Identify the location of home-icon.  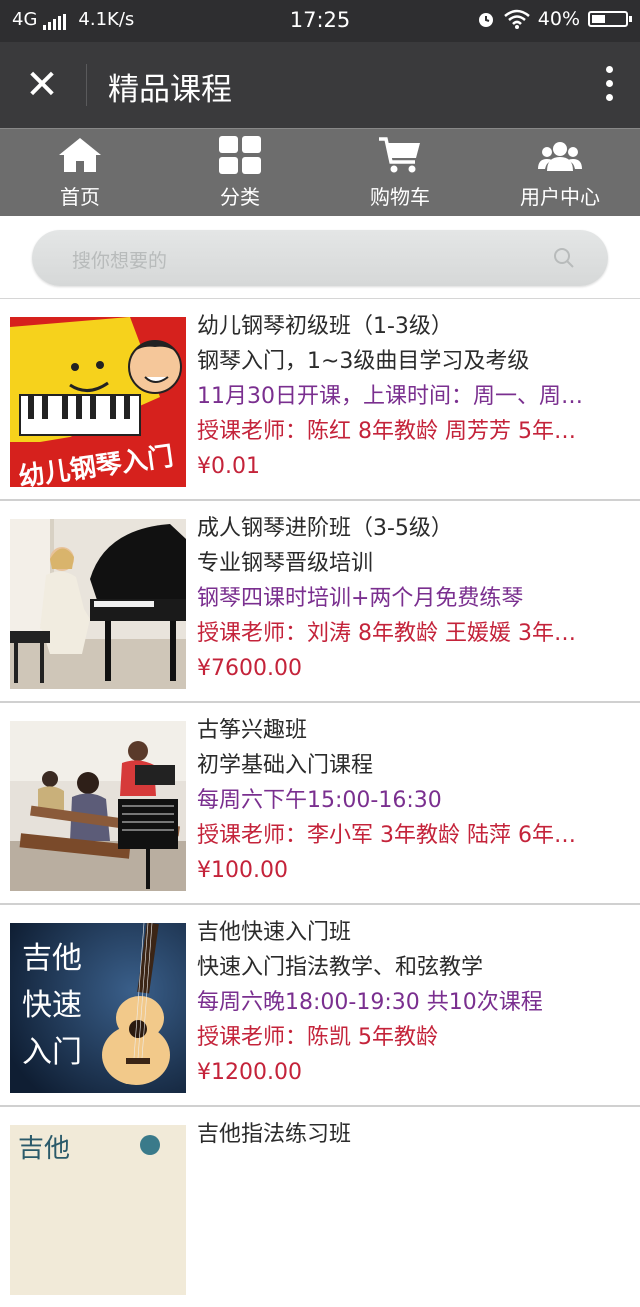
(80, 155).